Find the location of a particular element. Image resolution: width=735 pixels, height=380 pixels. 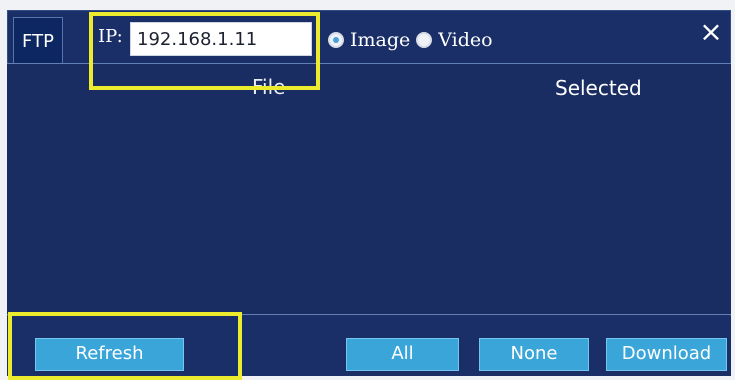

video-radio is located at coordinates (424, 40).